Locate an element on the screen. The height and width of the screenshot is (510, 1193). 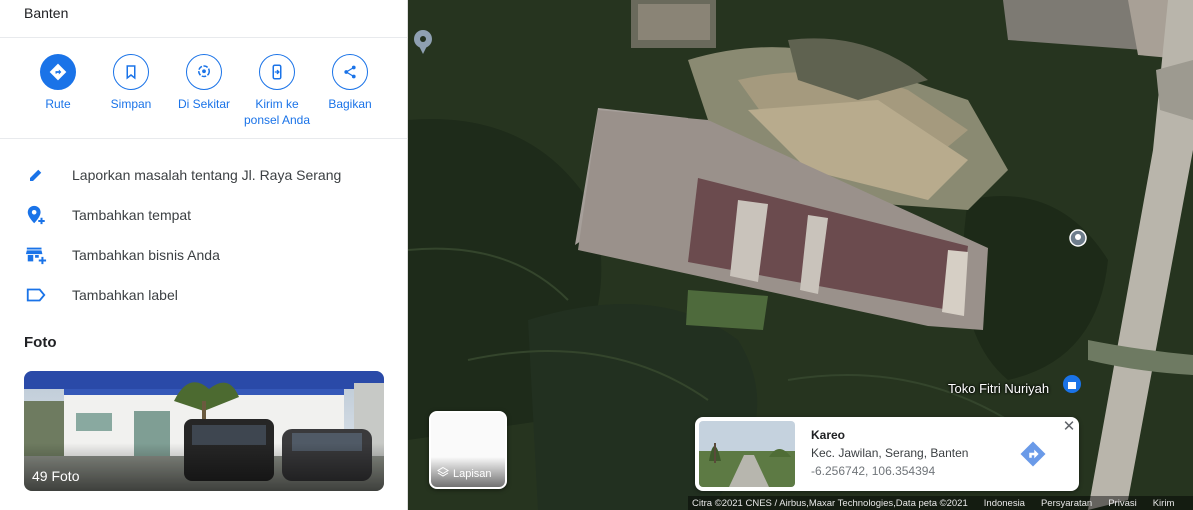
send-feedback-link: Kirim is located at coordinates (1164, 503).